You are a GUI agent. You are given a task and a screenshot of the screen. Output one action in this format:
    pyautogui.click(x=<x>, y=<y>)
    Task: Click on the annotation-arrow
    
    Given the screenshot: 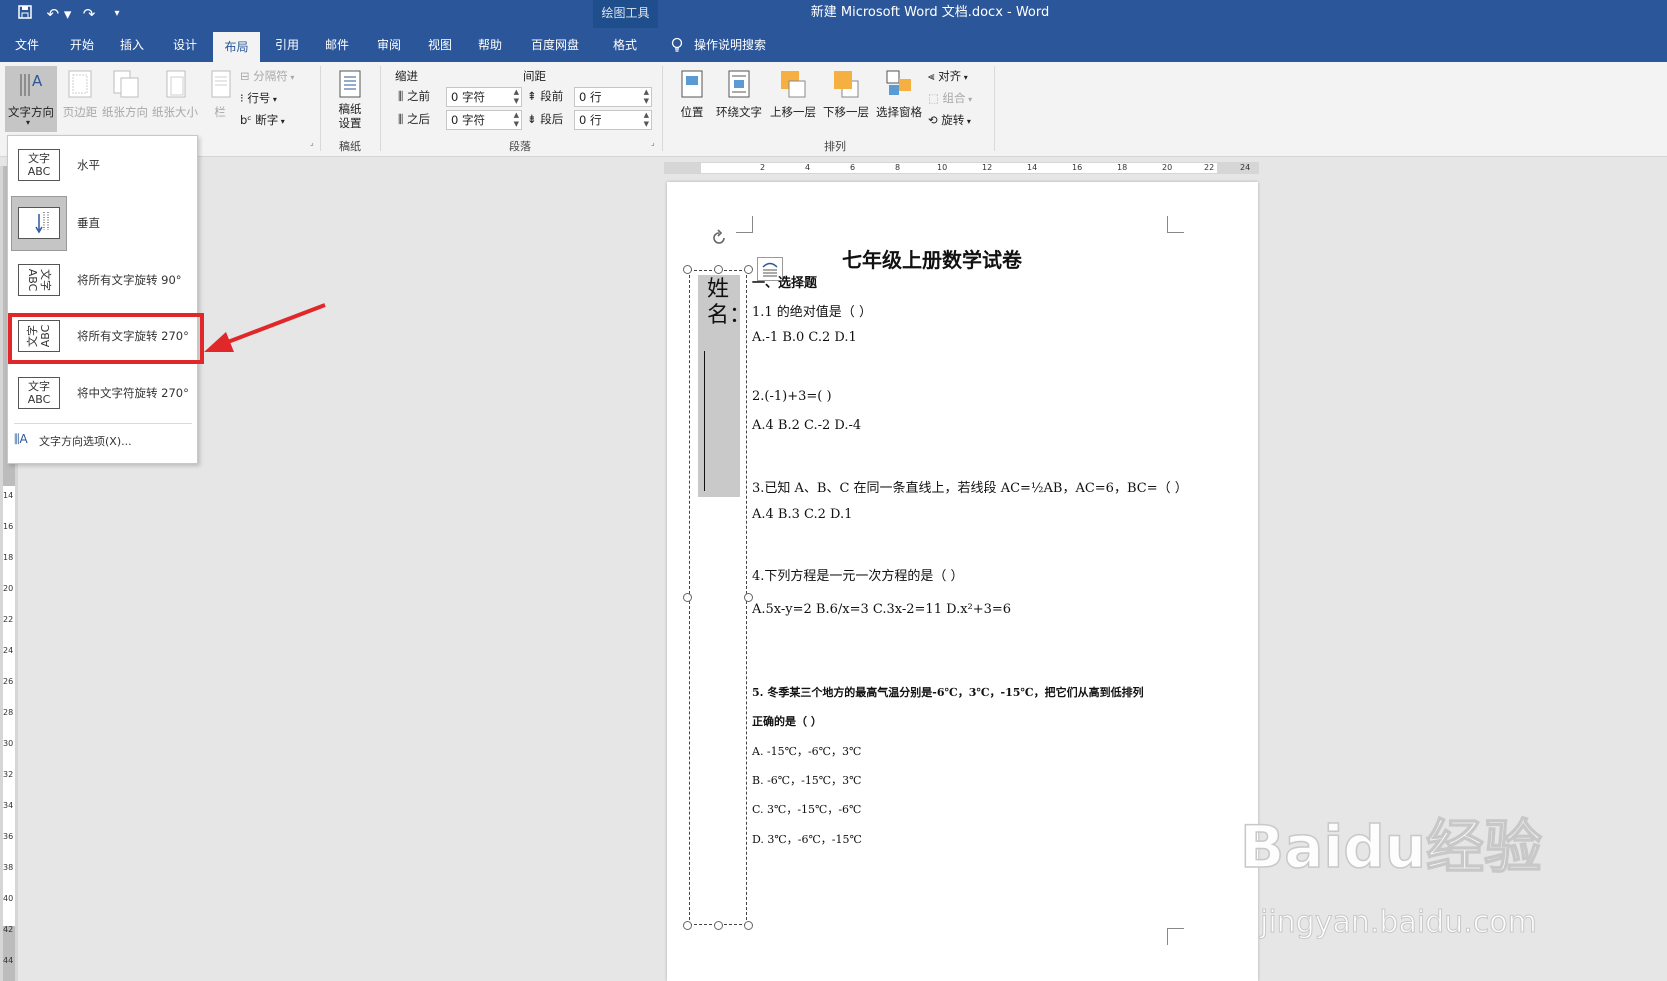 What is the action you would take?
    pyautogui.click(x=265, y=327)
    